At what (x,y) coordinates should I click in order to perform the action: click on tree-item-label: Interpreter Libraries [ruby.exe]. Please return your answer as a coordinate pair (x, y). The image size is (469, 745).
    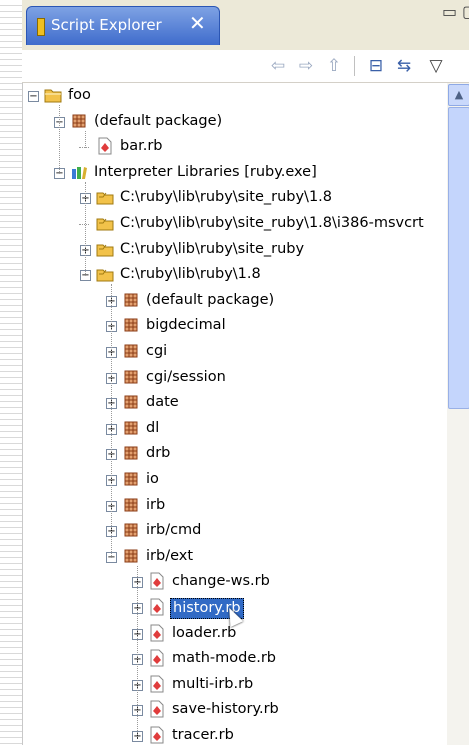
    Looking at the image, I should click on (205, 171).